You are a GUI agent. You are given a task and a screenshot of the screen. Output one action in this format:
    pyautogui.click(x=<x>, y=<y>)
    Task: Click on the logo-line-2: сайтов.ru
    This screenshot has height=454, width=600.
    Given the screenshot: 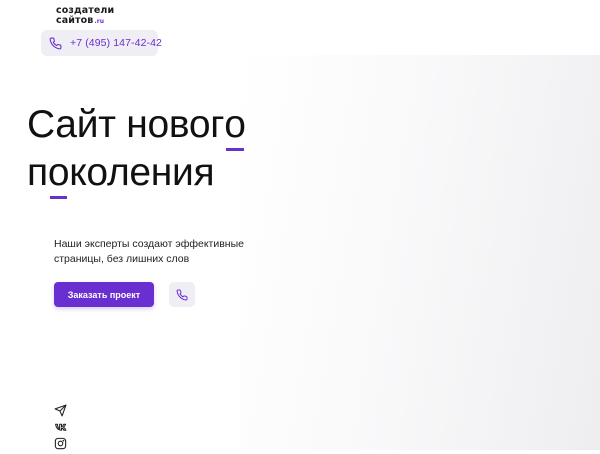 What is the action you would take?
    pyautogui.click(x=86, y=21)
    